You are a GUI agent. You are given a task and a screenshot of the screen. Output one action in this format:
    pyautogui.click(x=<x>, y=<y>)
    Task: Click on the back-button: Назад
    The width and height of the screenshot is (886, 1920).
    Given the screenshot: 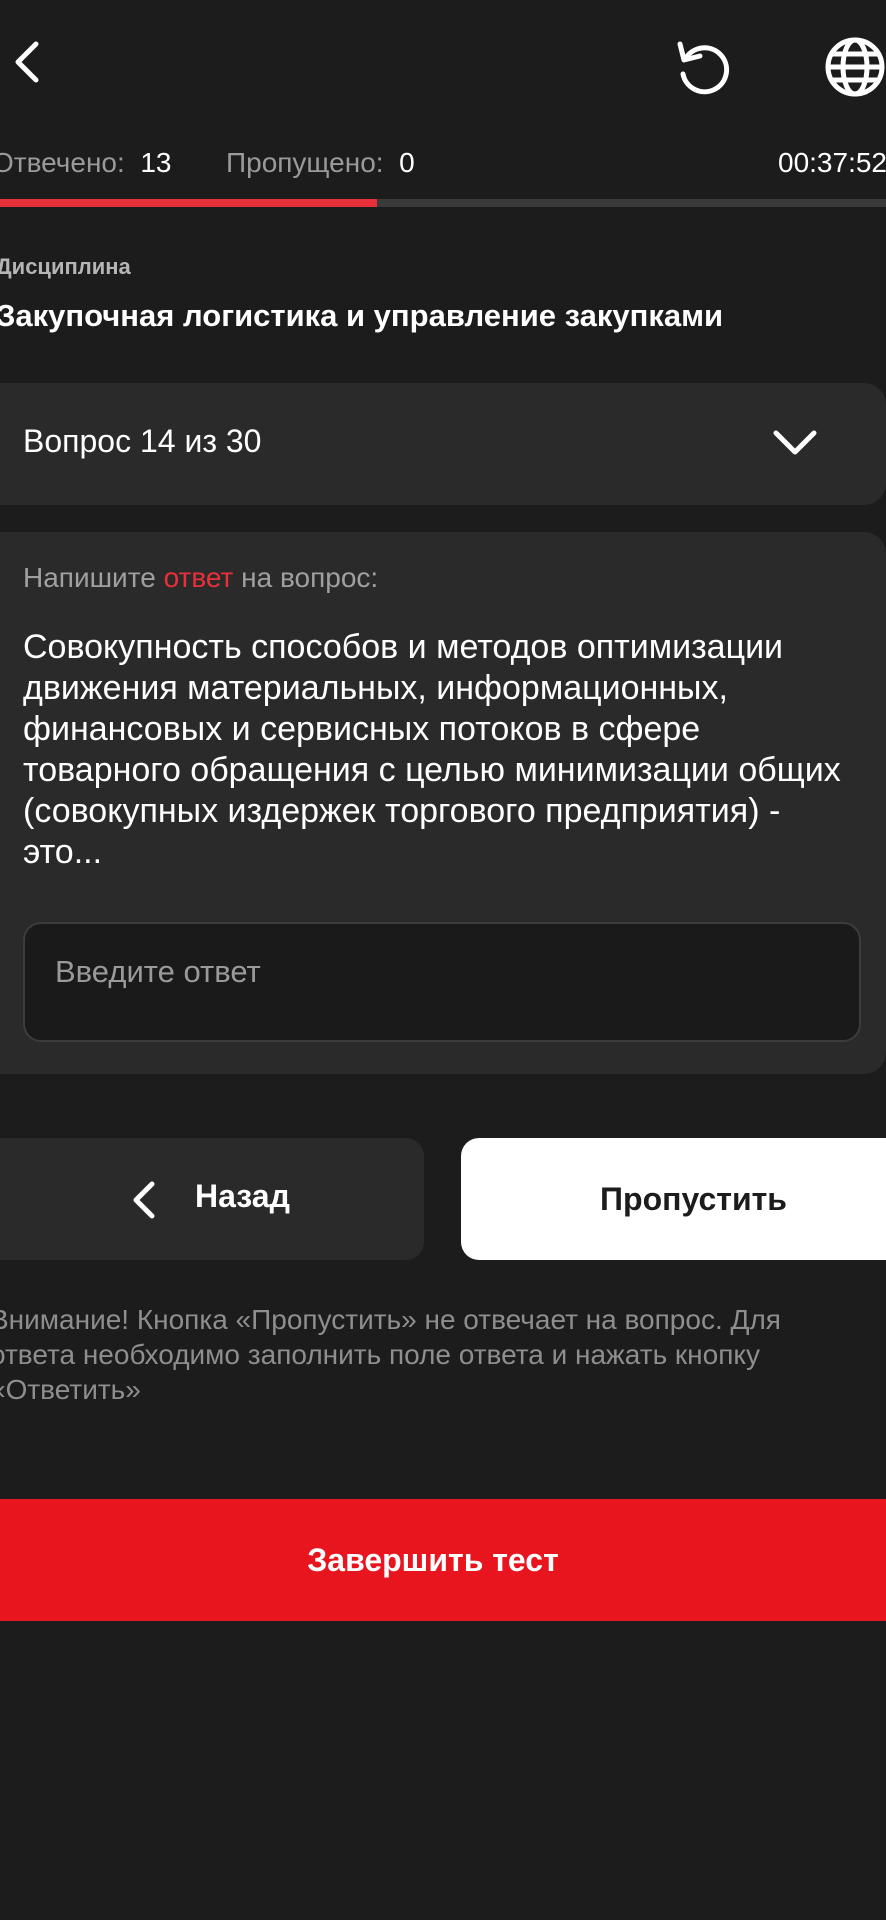 What is the action you would take?
    pyautogui.click(x=212, y=1199)
    